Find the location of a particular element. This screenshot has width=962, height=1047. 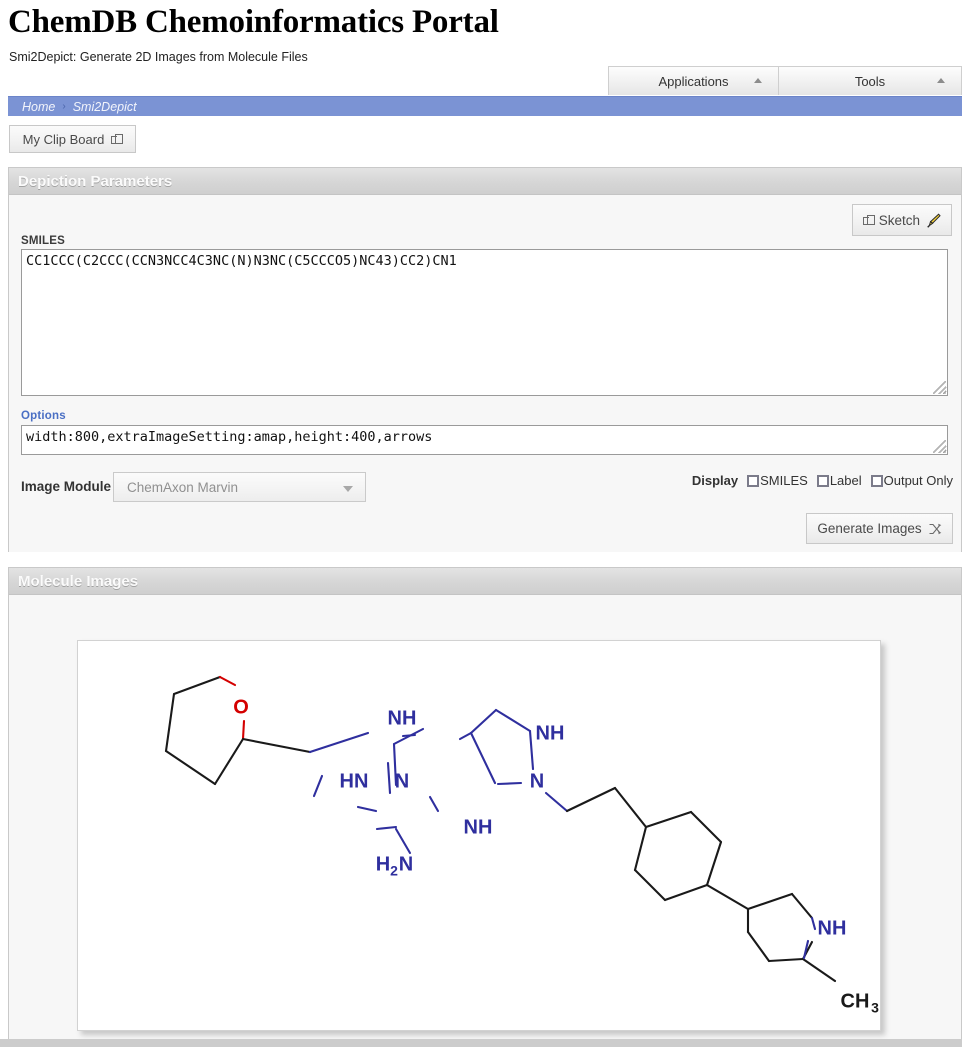

breadcrumb: Home › Smi2Depict is located at coordinates (485, 106).